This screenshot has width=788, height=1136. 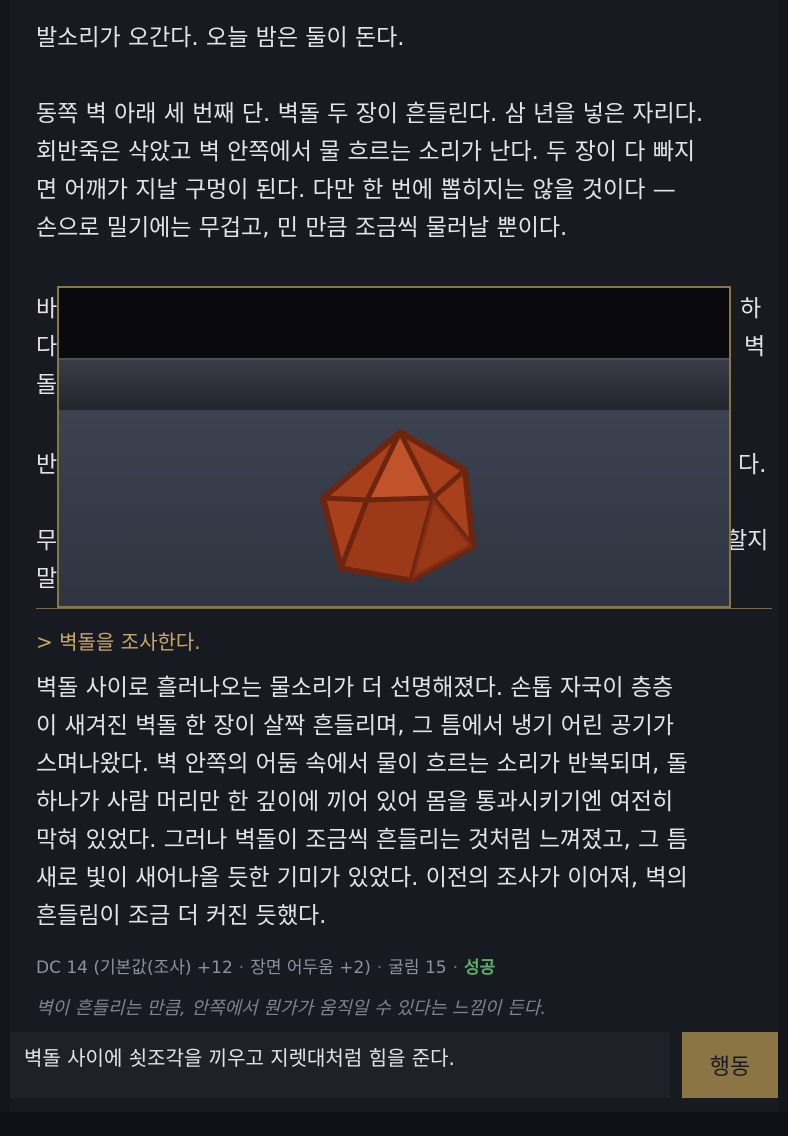 What do you see at coordinates (118, 642) in the screenshot?
I see `player-action-echo: > 벽돌을 조사한다.` at bounding box center [118, 642].